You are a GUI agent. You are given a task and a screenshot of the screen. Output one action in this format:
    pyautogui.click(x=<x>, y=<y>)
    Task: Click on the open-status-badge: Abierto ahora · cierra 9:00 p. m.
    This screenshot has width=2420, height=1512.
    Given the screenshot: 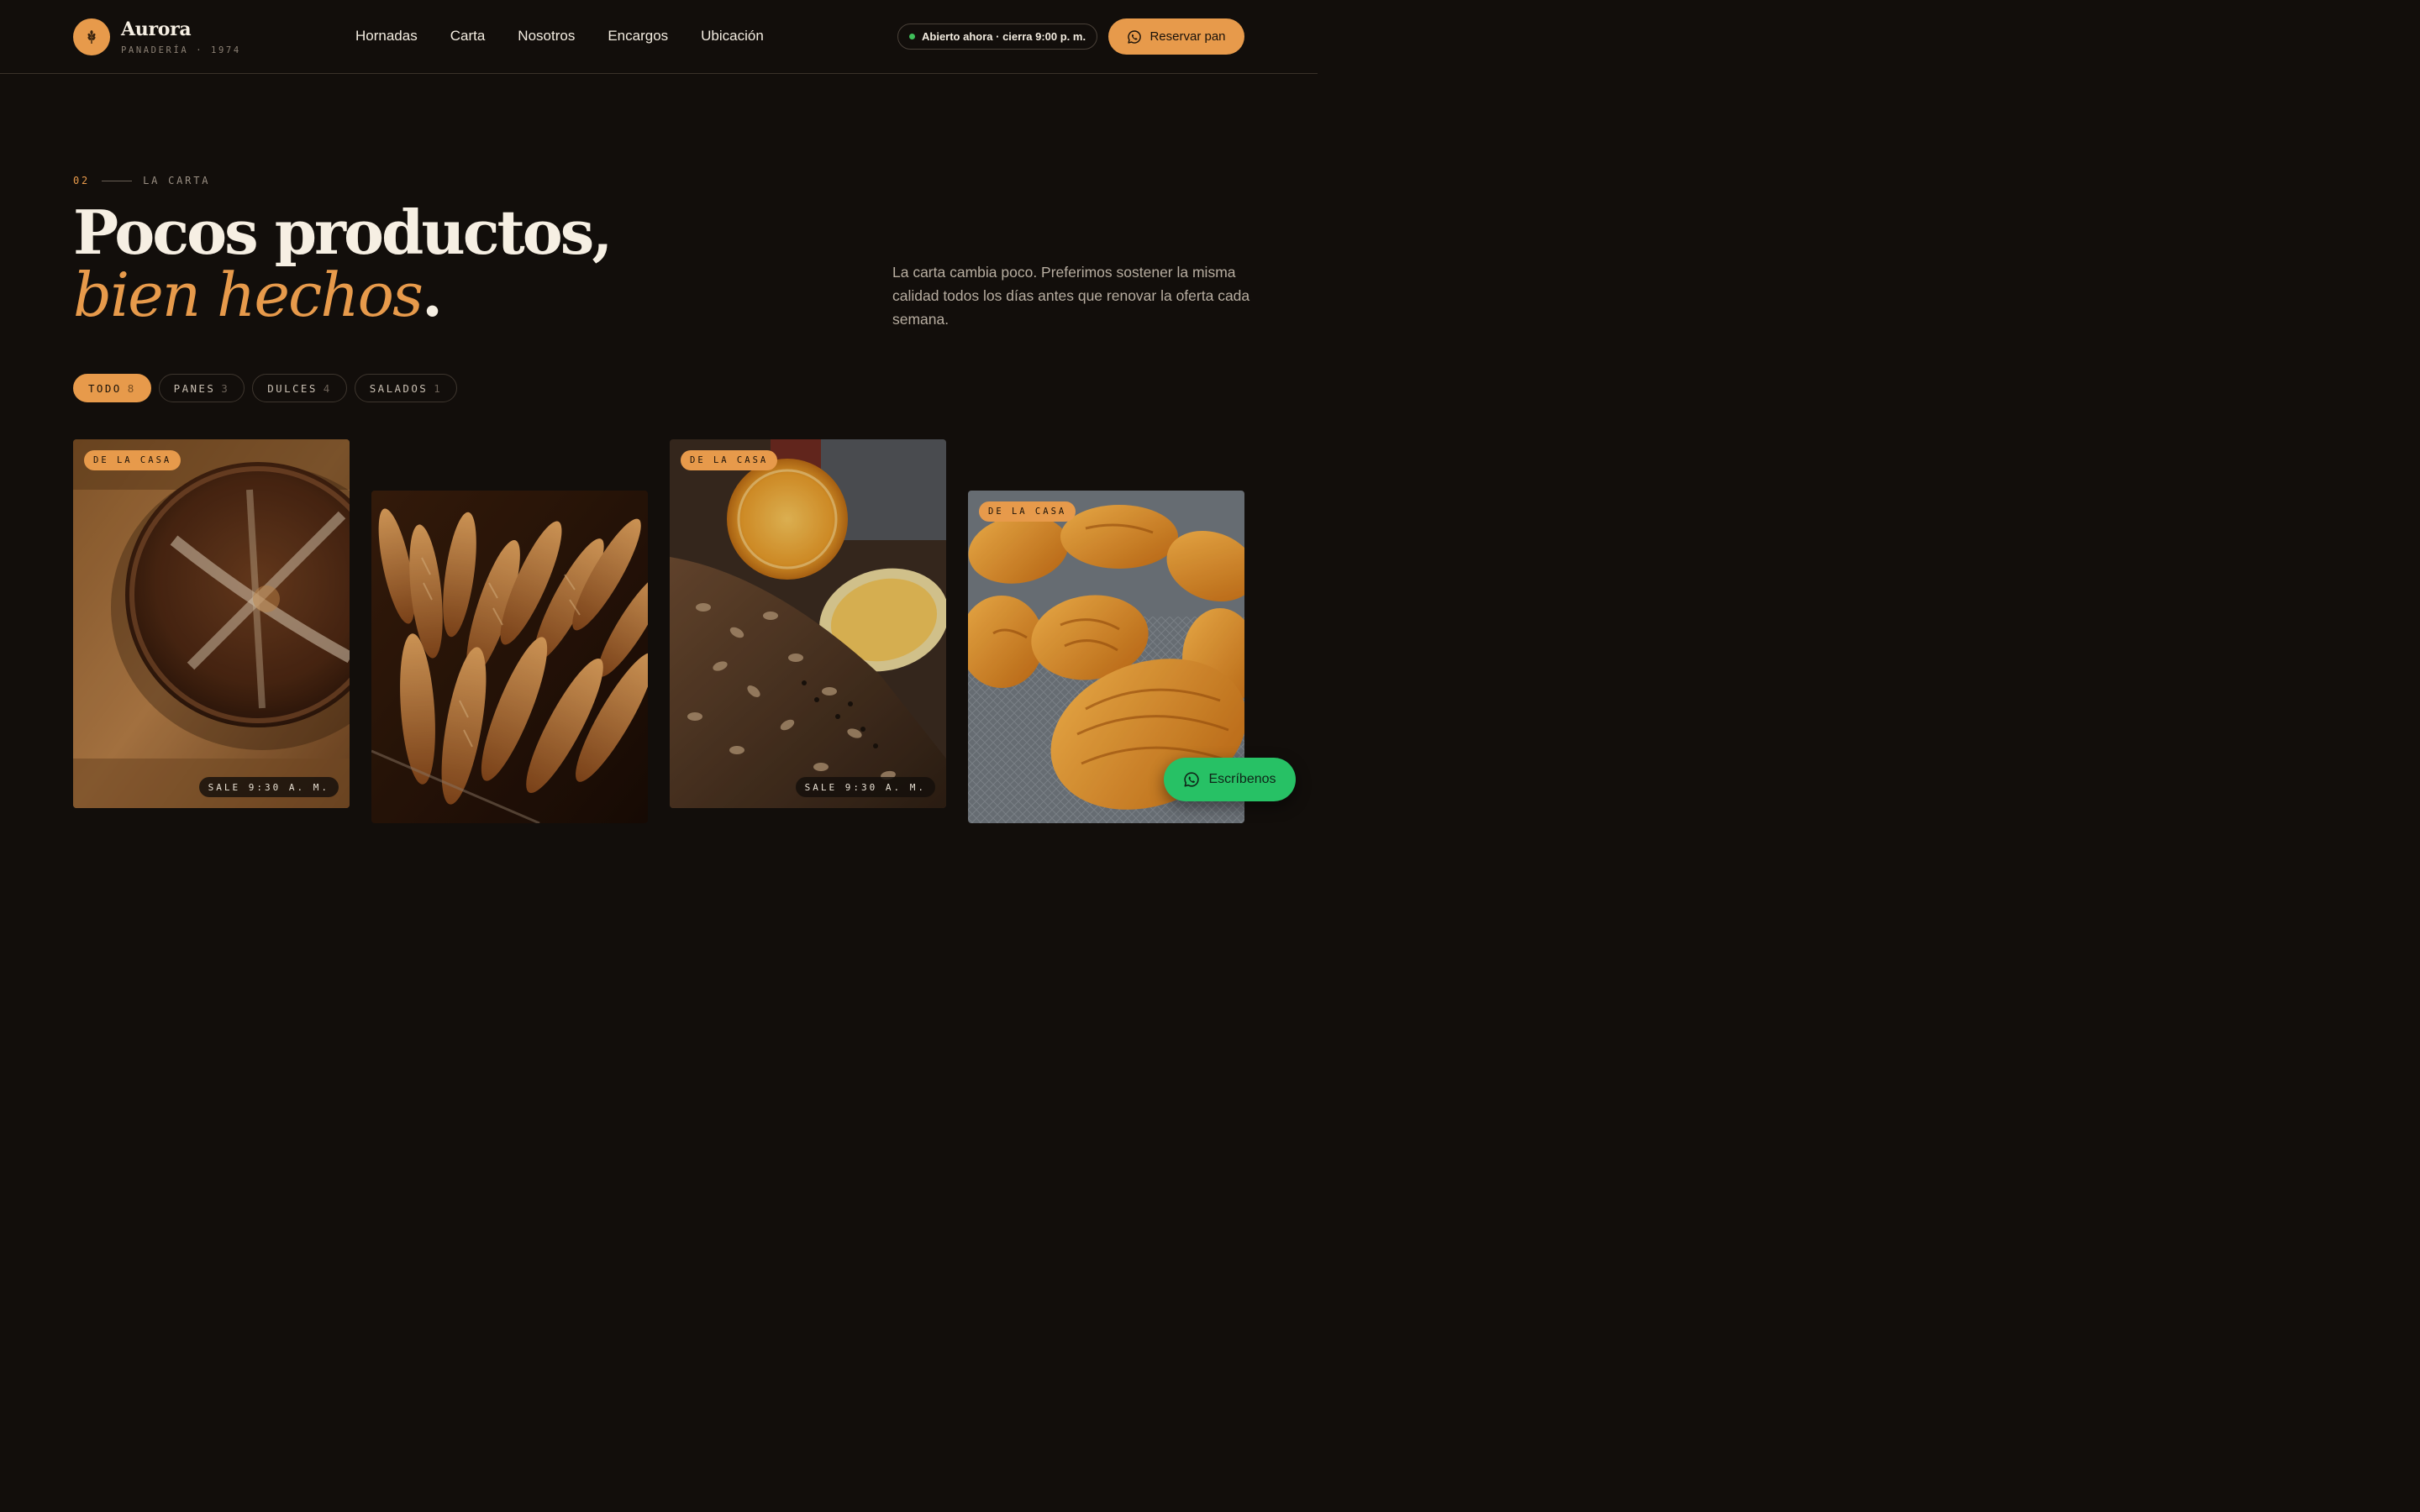 What is the action you would take?
    pyautogui.click(x=997, y=37)
    